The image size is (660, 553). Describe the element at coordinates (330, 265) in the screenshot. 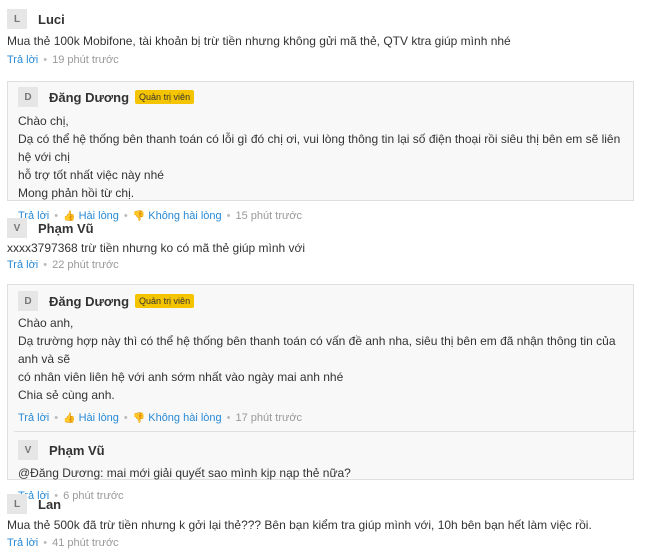

I see `comment-meta: Trả lời • 22 phút trước` at that location.